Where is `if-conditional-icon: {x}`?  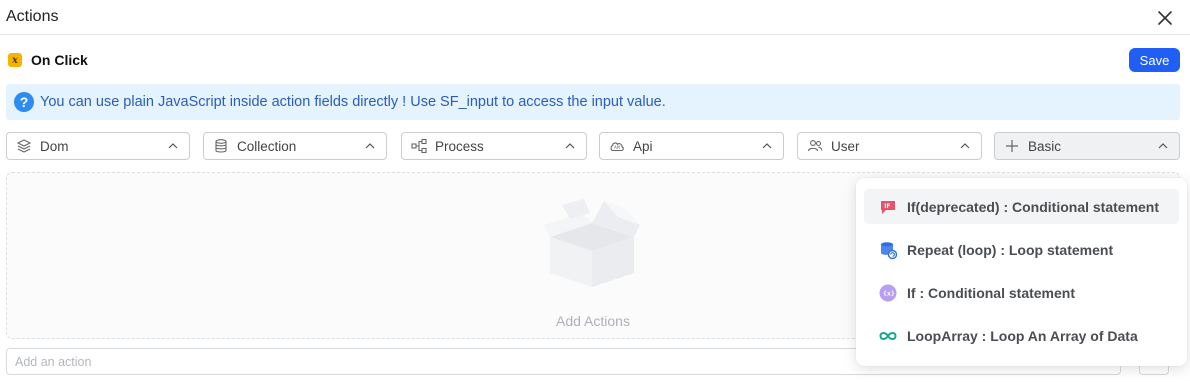 if-conditional-icon: {x} is located at coordinates (888, 293).